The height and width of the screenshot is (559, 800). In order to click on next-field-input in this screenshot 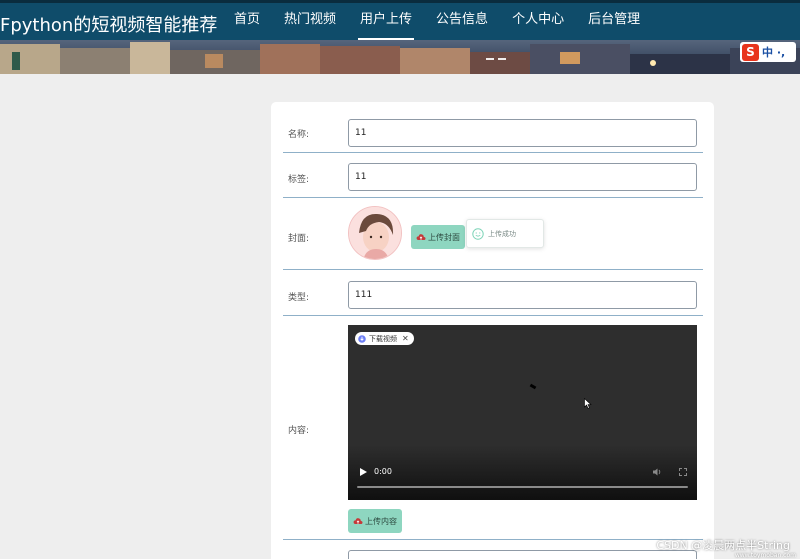, I will do `click(522, 554)`.